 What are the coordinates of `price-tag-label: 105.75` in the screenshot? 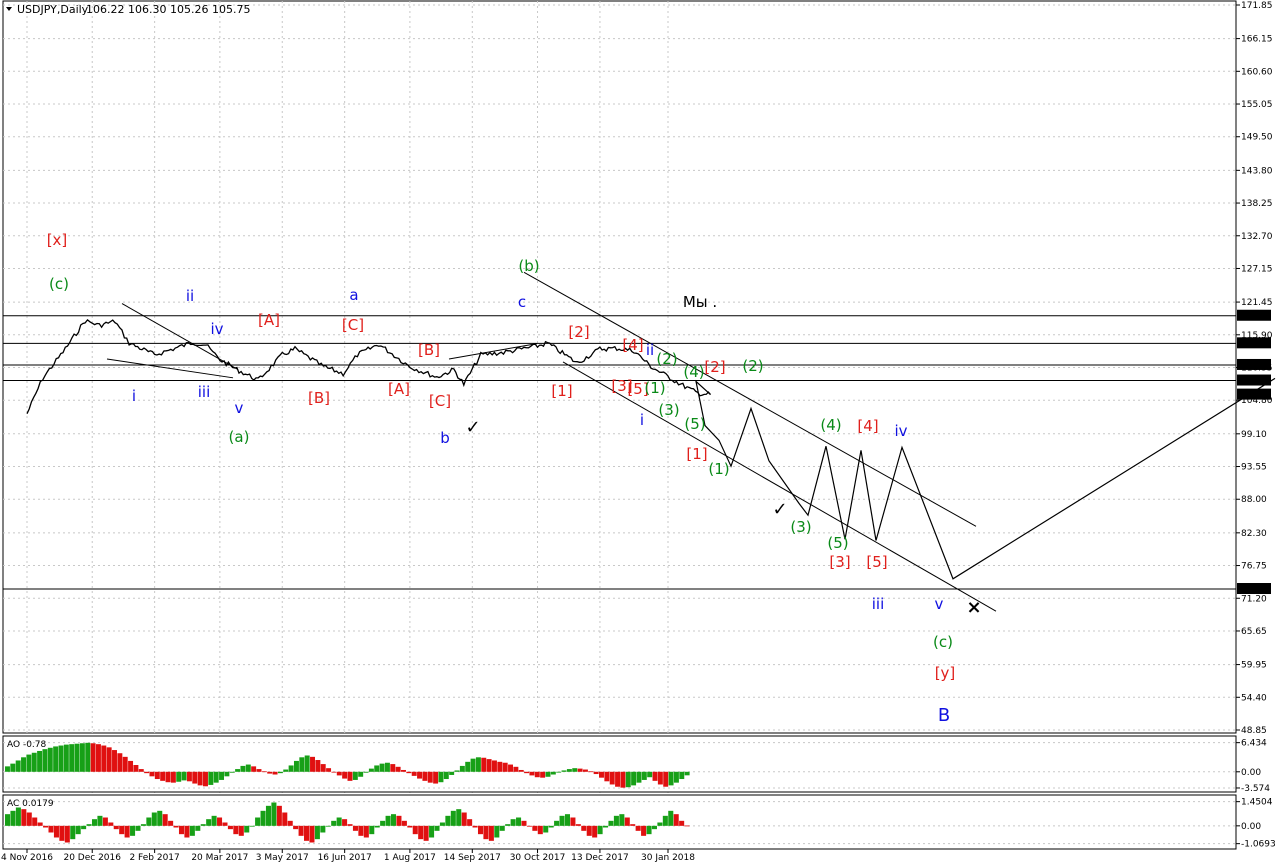 It's located at (1256, 396).